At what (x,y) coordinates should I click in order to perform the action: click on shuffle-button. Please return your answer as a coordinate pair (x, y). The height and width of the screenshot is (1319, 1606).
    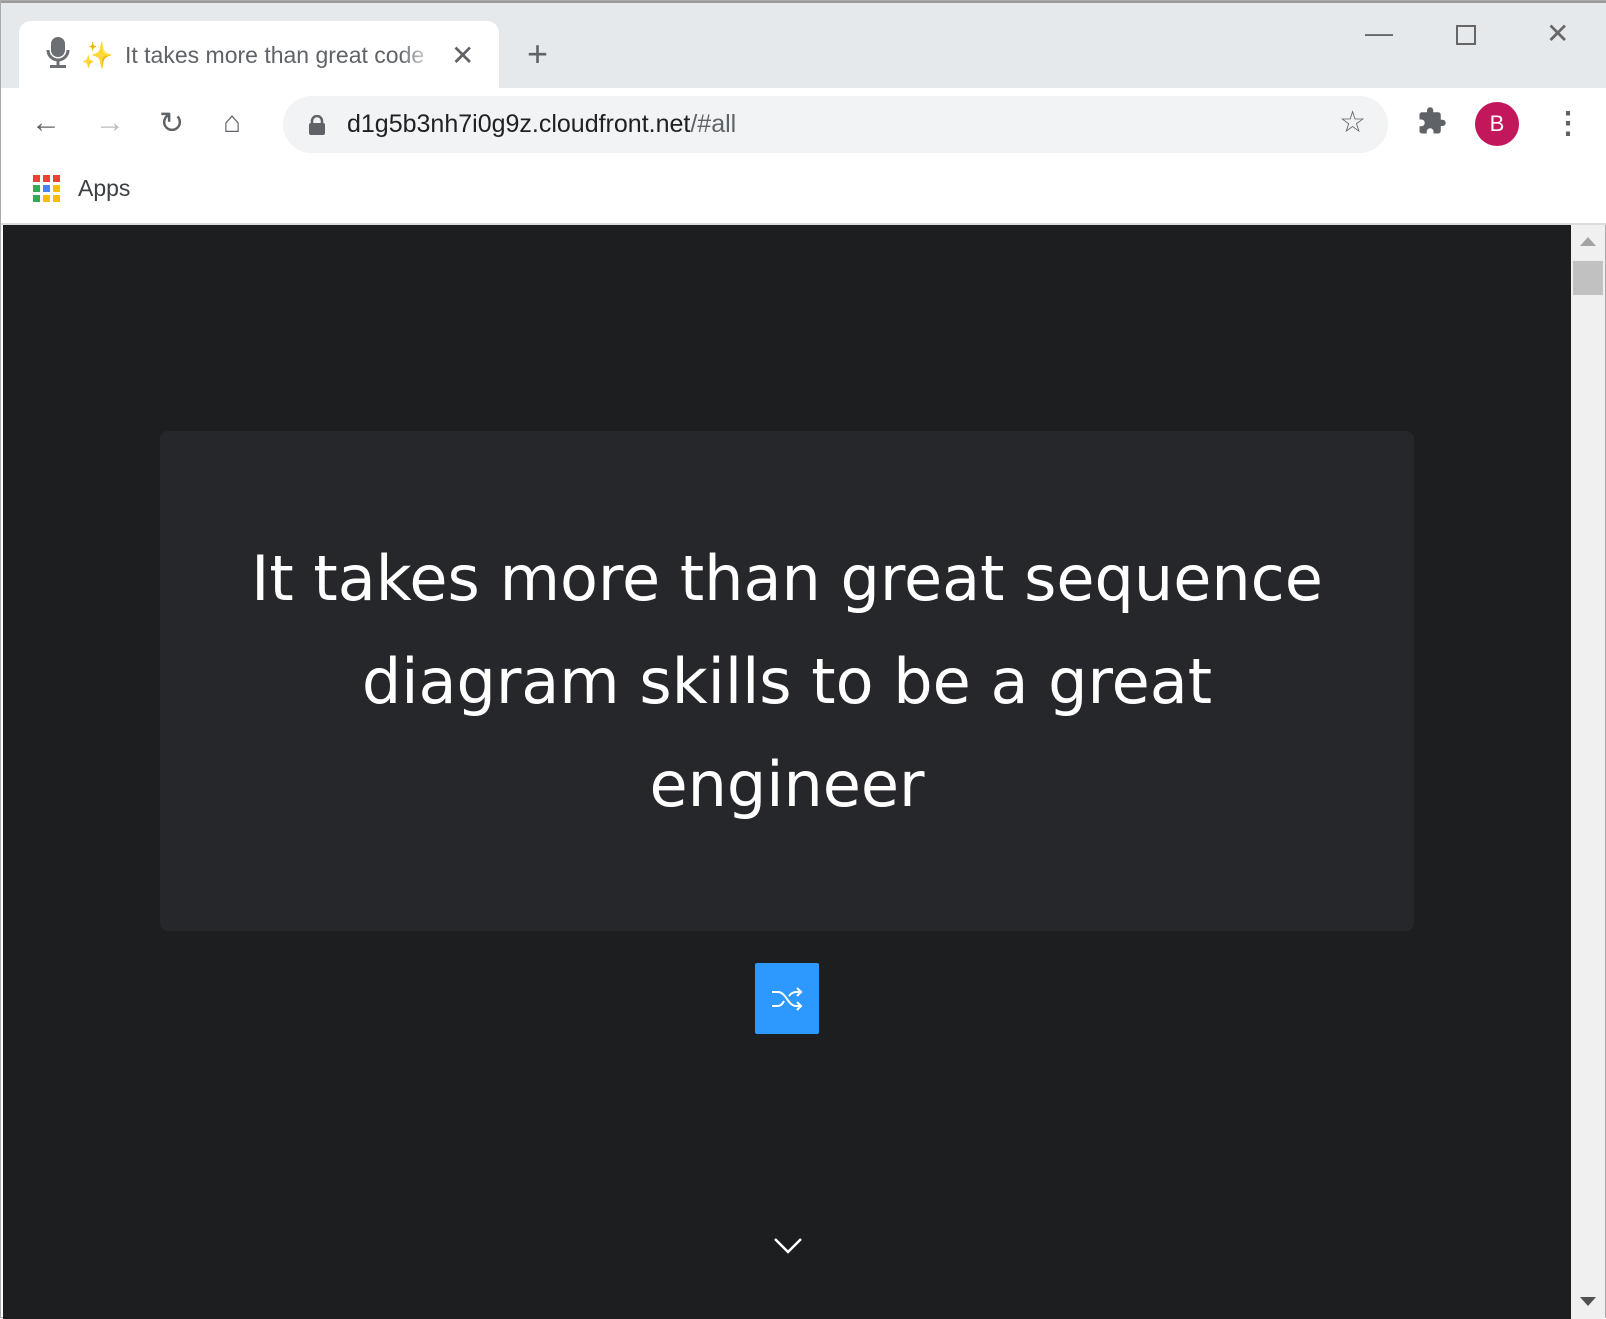
    Looking at the image, I should click on (787, 998).